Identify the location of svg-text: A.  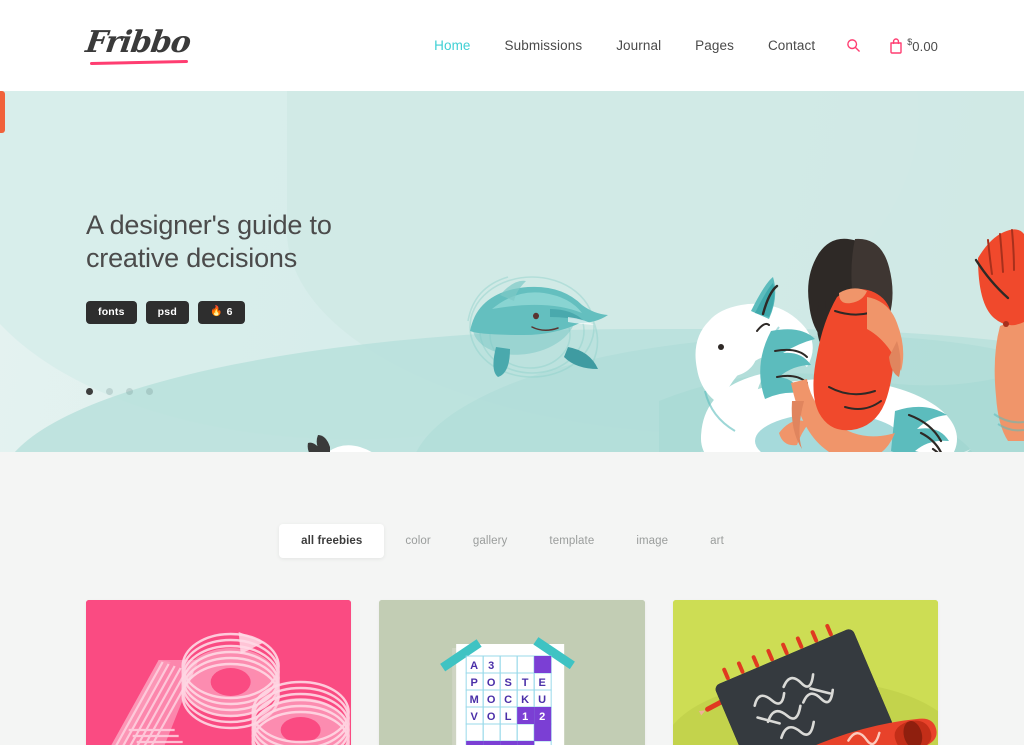
(475, 666).